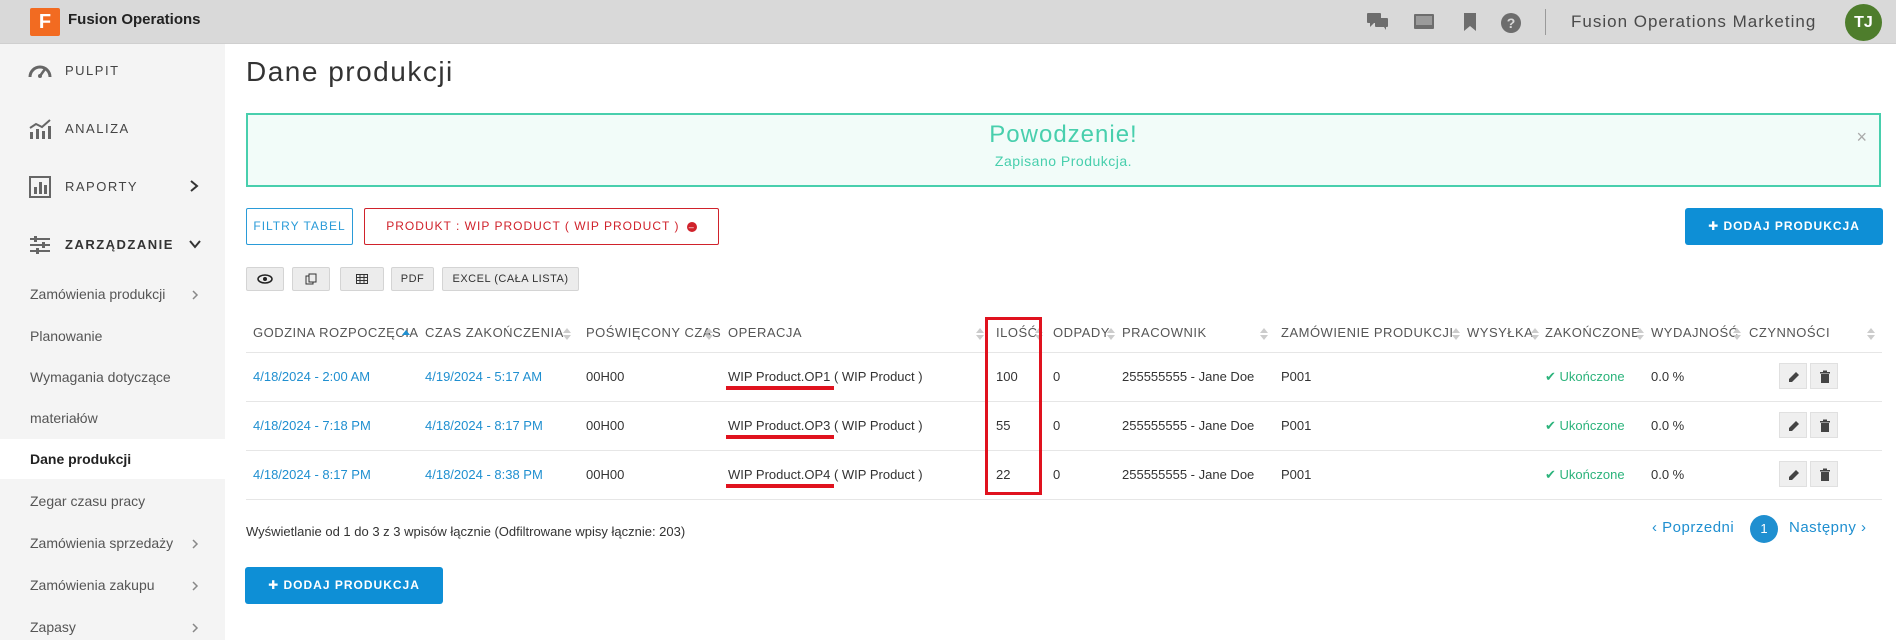 The width and height of the screenshot is (1896, 640). I want to click on sidebar-item-zamowienia-zakupu: Zamówienia zakupu, so click(112, 585).